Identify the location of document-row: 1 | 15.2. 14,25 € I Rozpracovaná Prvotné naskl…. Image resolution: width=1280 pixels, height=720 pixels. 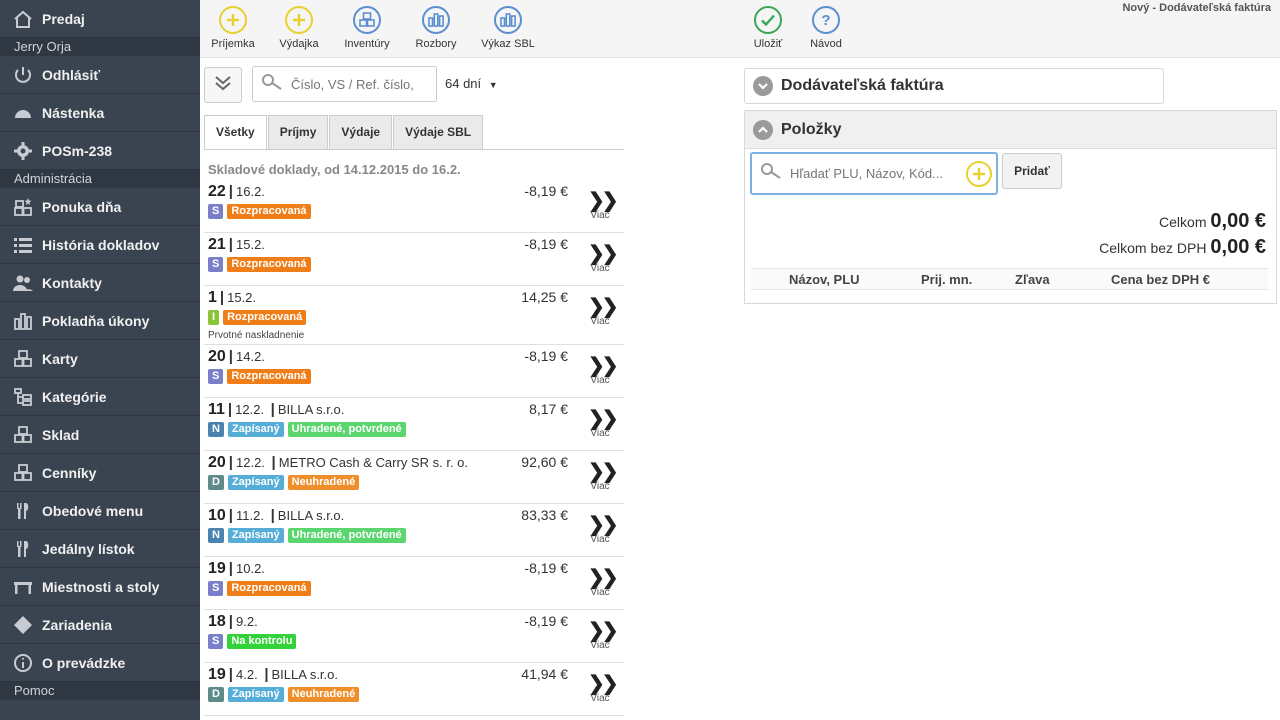
(414, 315).